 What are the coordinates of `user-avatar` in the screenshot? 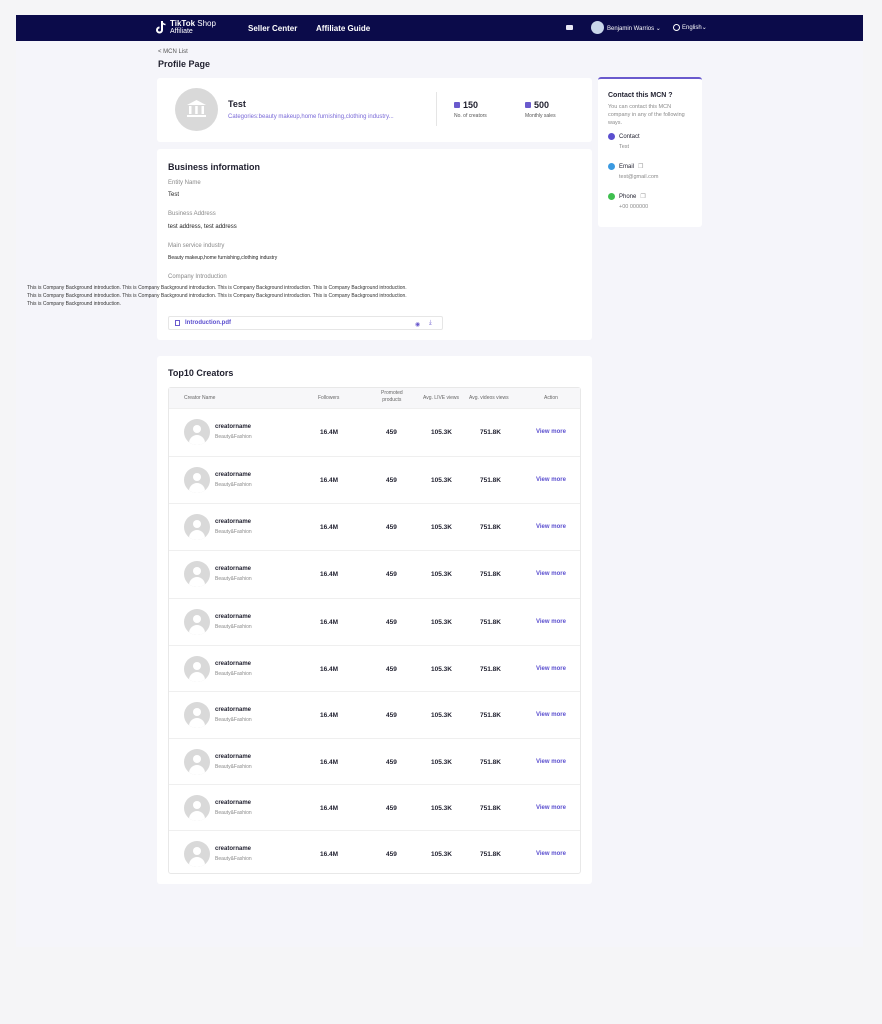 It's located at (597, 27).